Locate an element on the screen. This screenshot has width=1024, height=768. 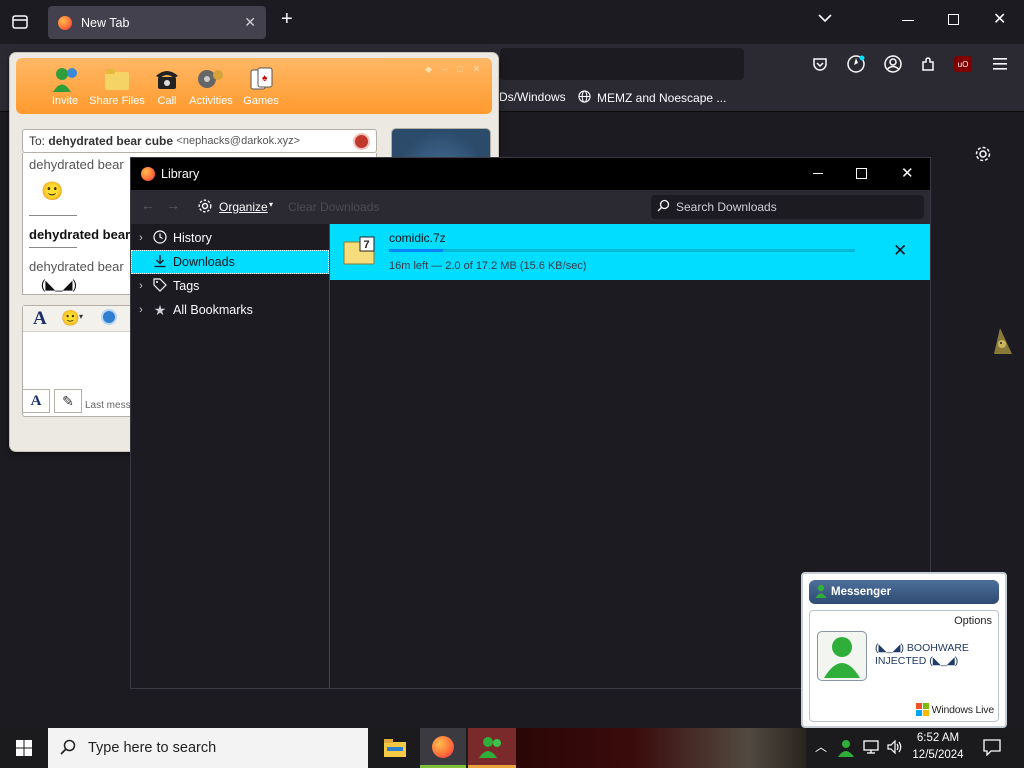
msn-window-controls: ◆ – □ ✕ is located at coordinates (452, 69).